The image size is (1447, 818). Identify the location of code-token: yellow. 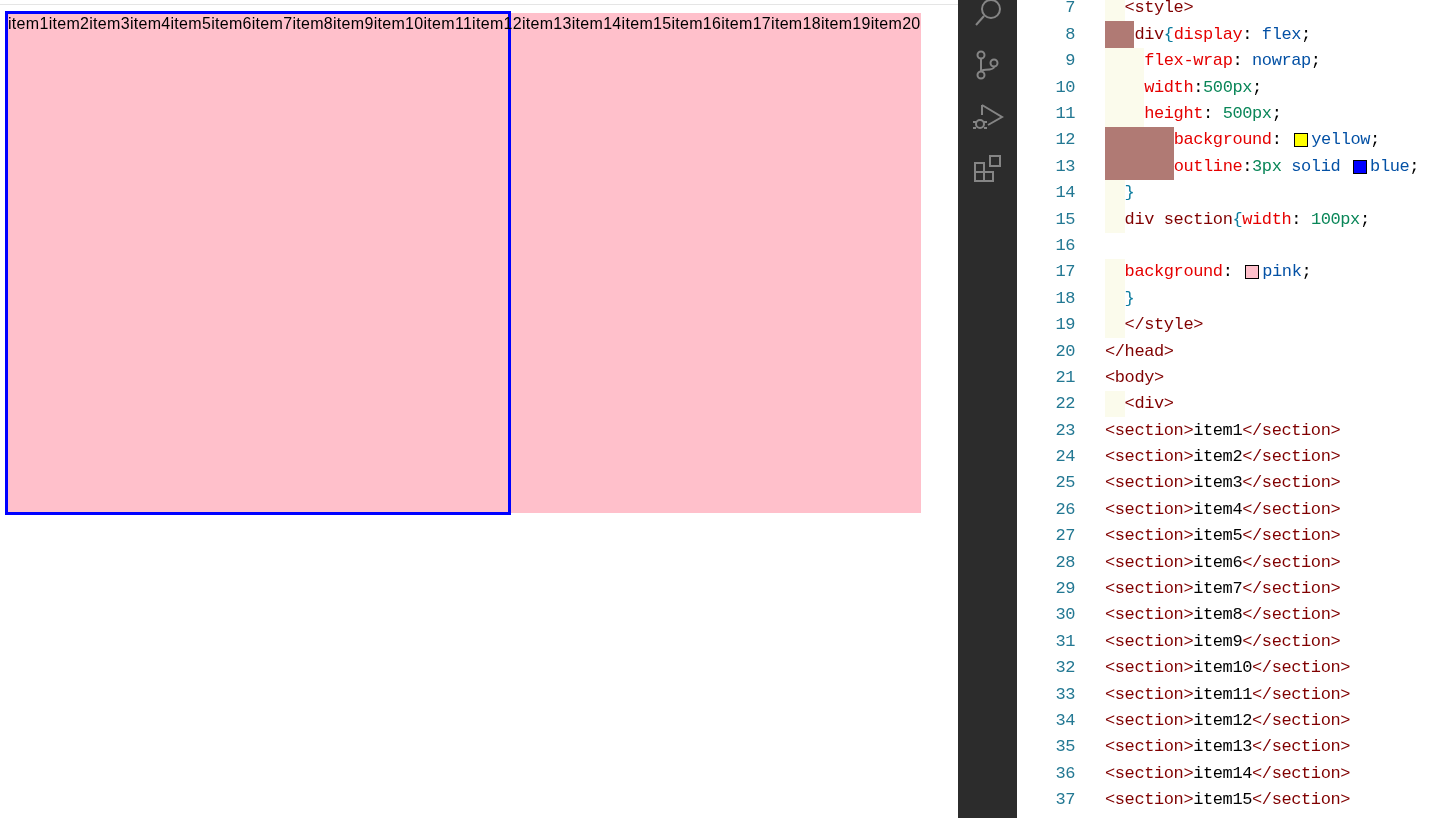
(1341, 140).